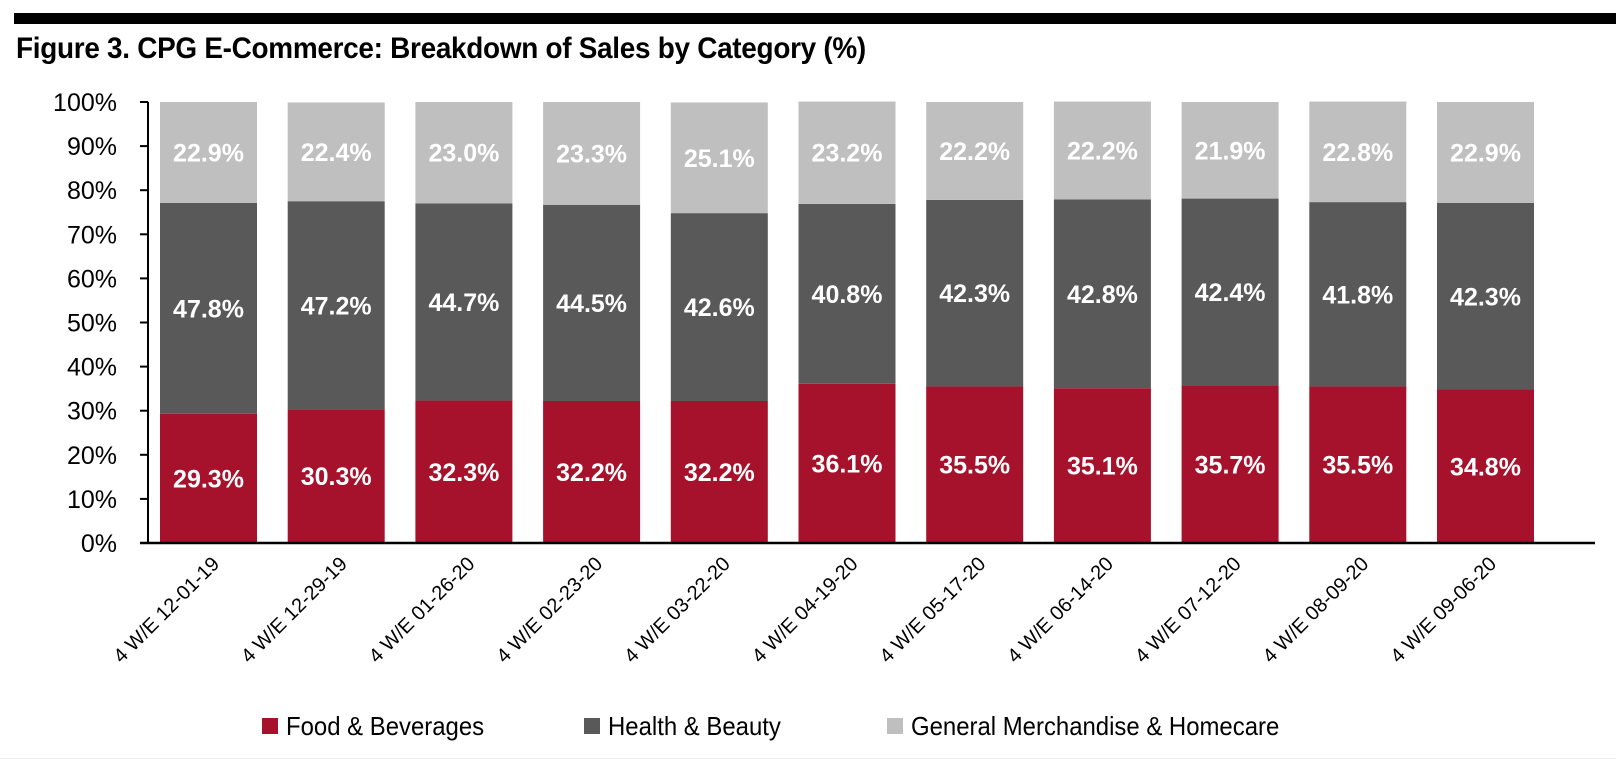  What do you see at coordinates (1102, 295) in the screenshot?
I see `data-label-health-beauty: 42.8%` at bounding box center [1102, 295].